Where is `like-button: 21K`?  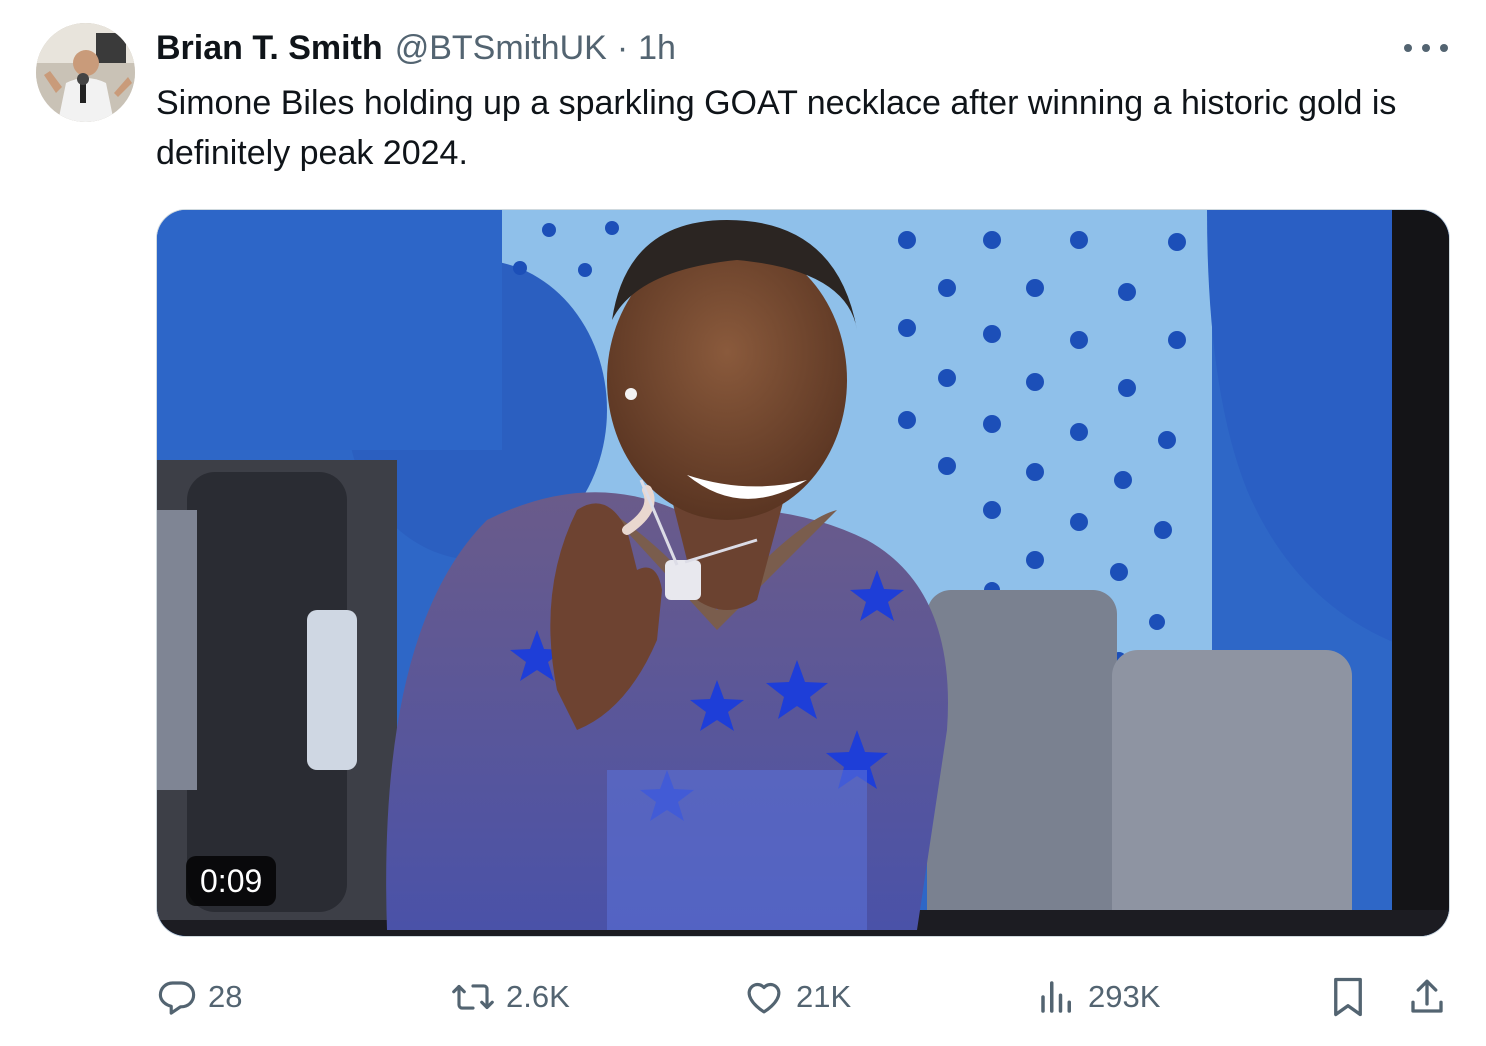
like-button: 21K is located at coordinates (796, 997).